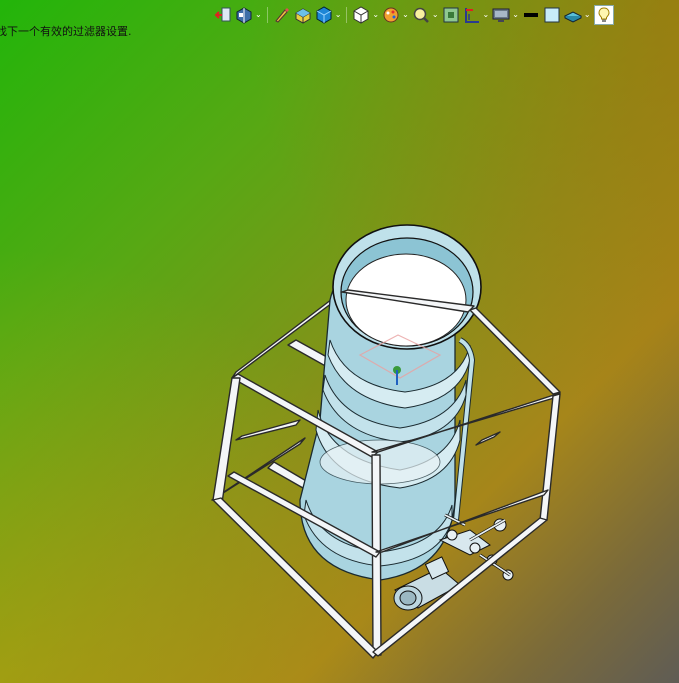 This screenshot has width=679, height=683. I want to click on edit-appearance-button: ⌄, so click(395, 15).